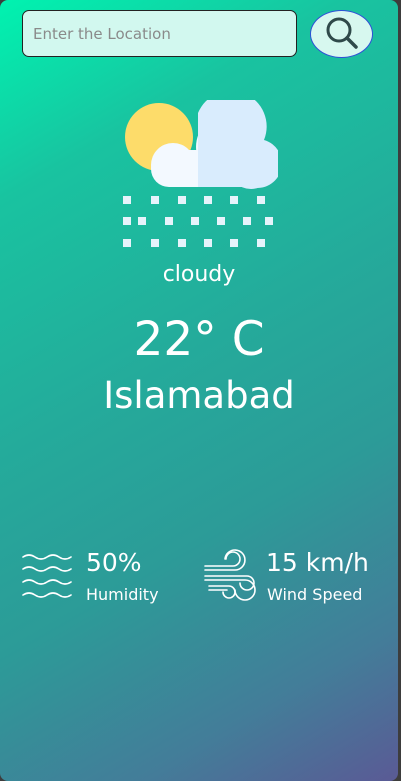 The width and height of the screenshot is (401, 781). I want to click on weather-condition: cloudy, so click(199, 274).